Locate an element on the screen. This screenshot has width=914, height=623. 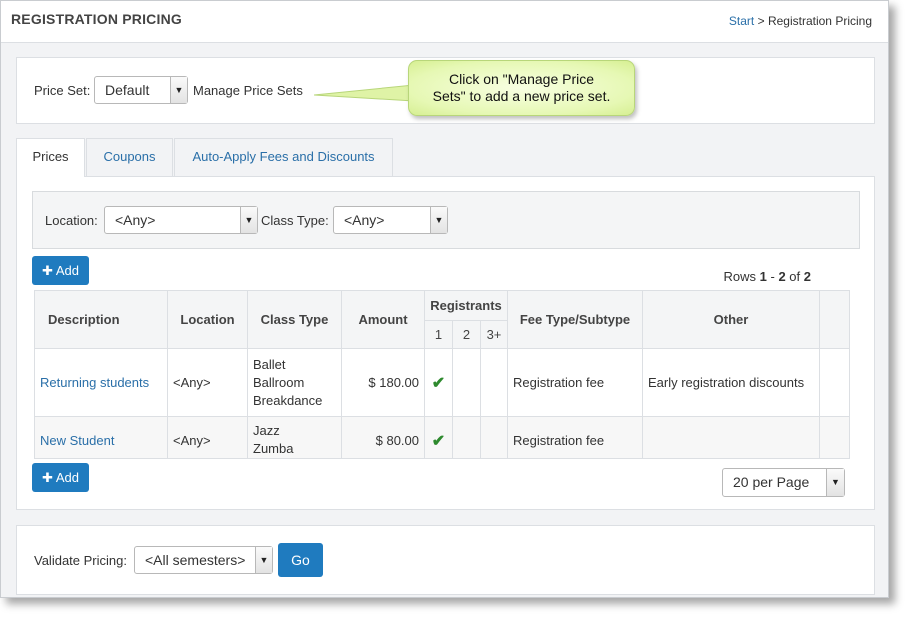
class-type-item: Ballet is located at coordinates (269, 364).